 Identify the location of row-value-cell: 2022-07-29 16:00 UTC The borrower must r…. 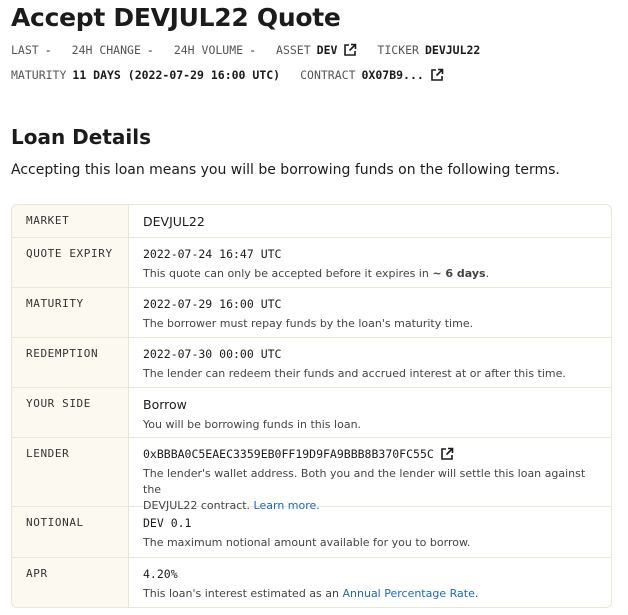
(370, 312).